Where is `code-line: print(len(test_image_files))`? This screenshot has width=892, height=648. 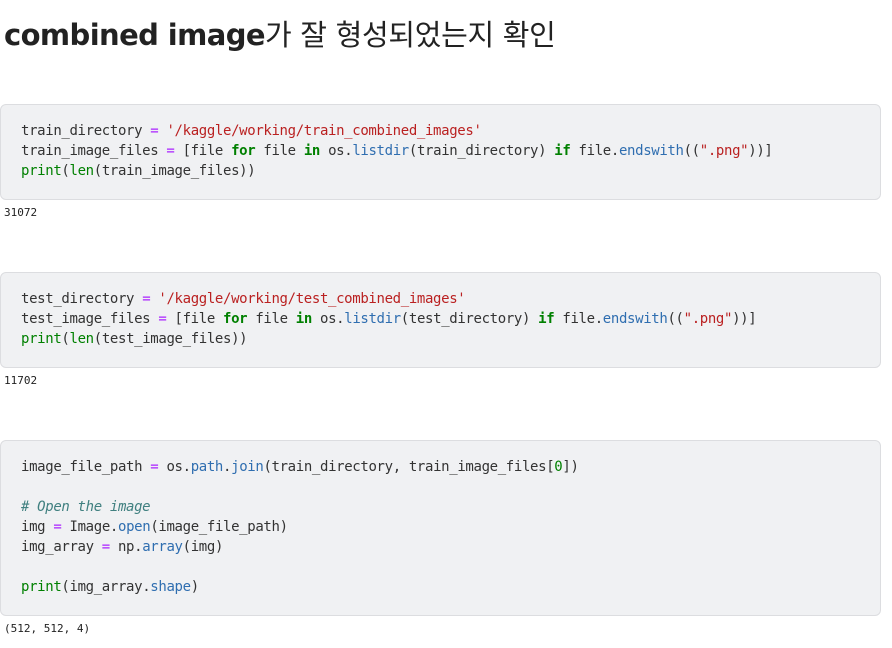 code-line: print(len(test_image_files)) is located at coordinates (134, 339).